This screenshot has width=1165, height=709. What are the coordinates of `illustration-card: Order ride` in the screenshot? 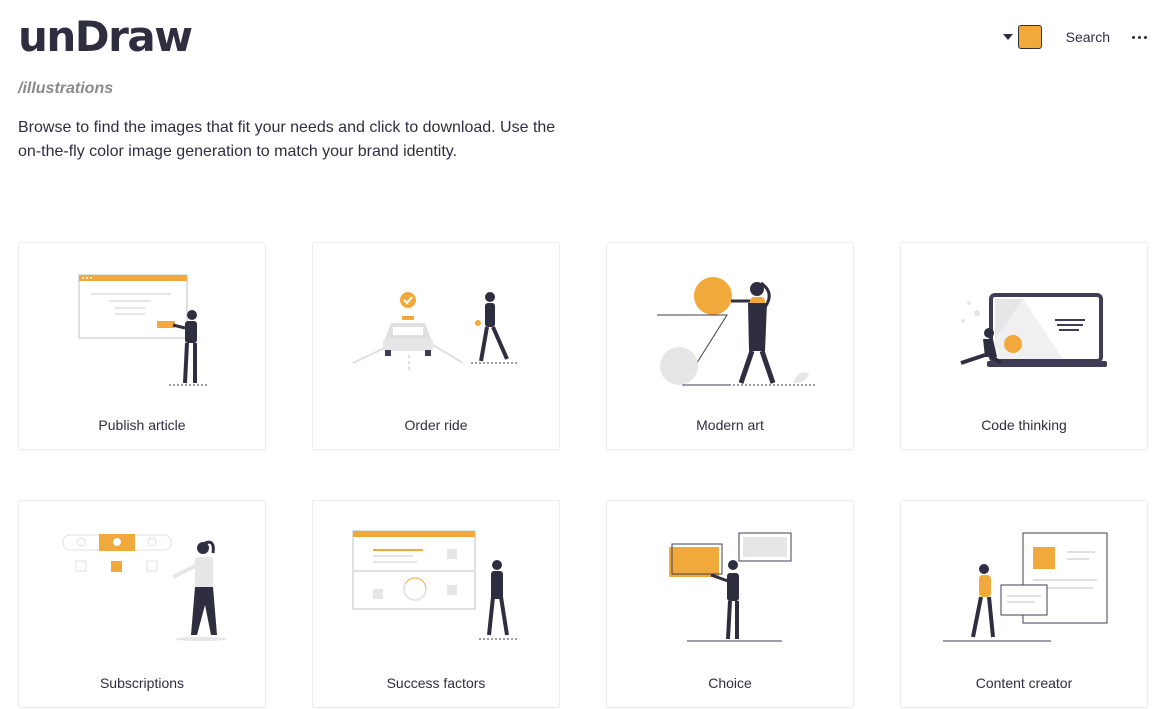 It's located at (436, 346).